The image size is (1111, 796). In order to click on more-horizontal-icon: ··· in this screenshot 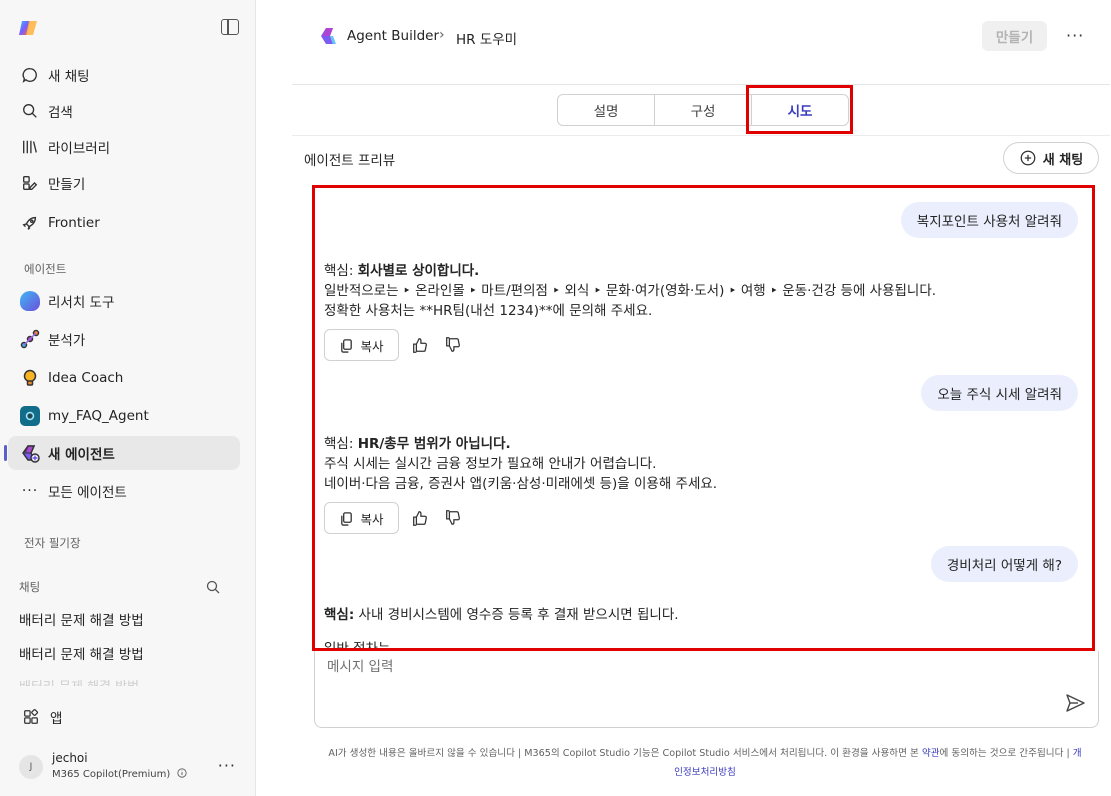, I will do `click(30, 491)`.